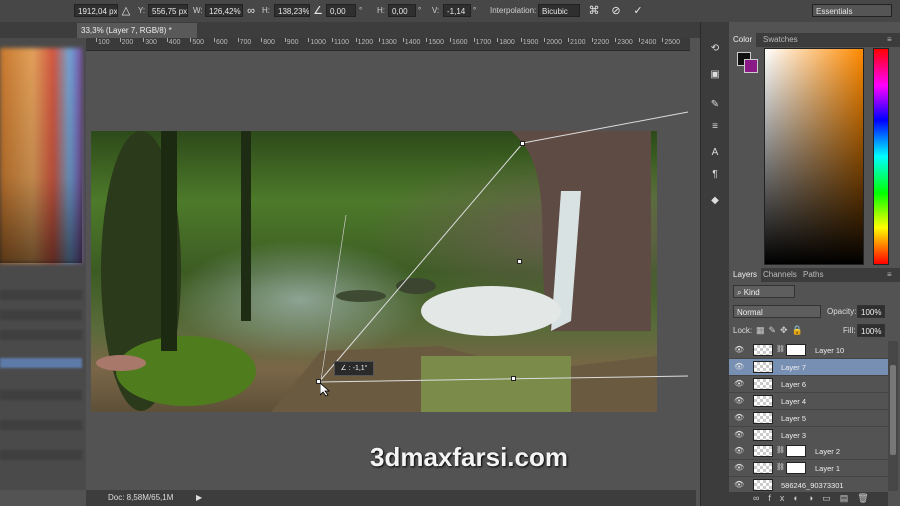  What do you see at coordinates (341, 10) in the screenshot?
I see `rotate-field: 0,00` at bounding box center [341, 10].